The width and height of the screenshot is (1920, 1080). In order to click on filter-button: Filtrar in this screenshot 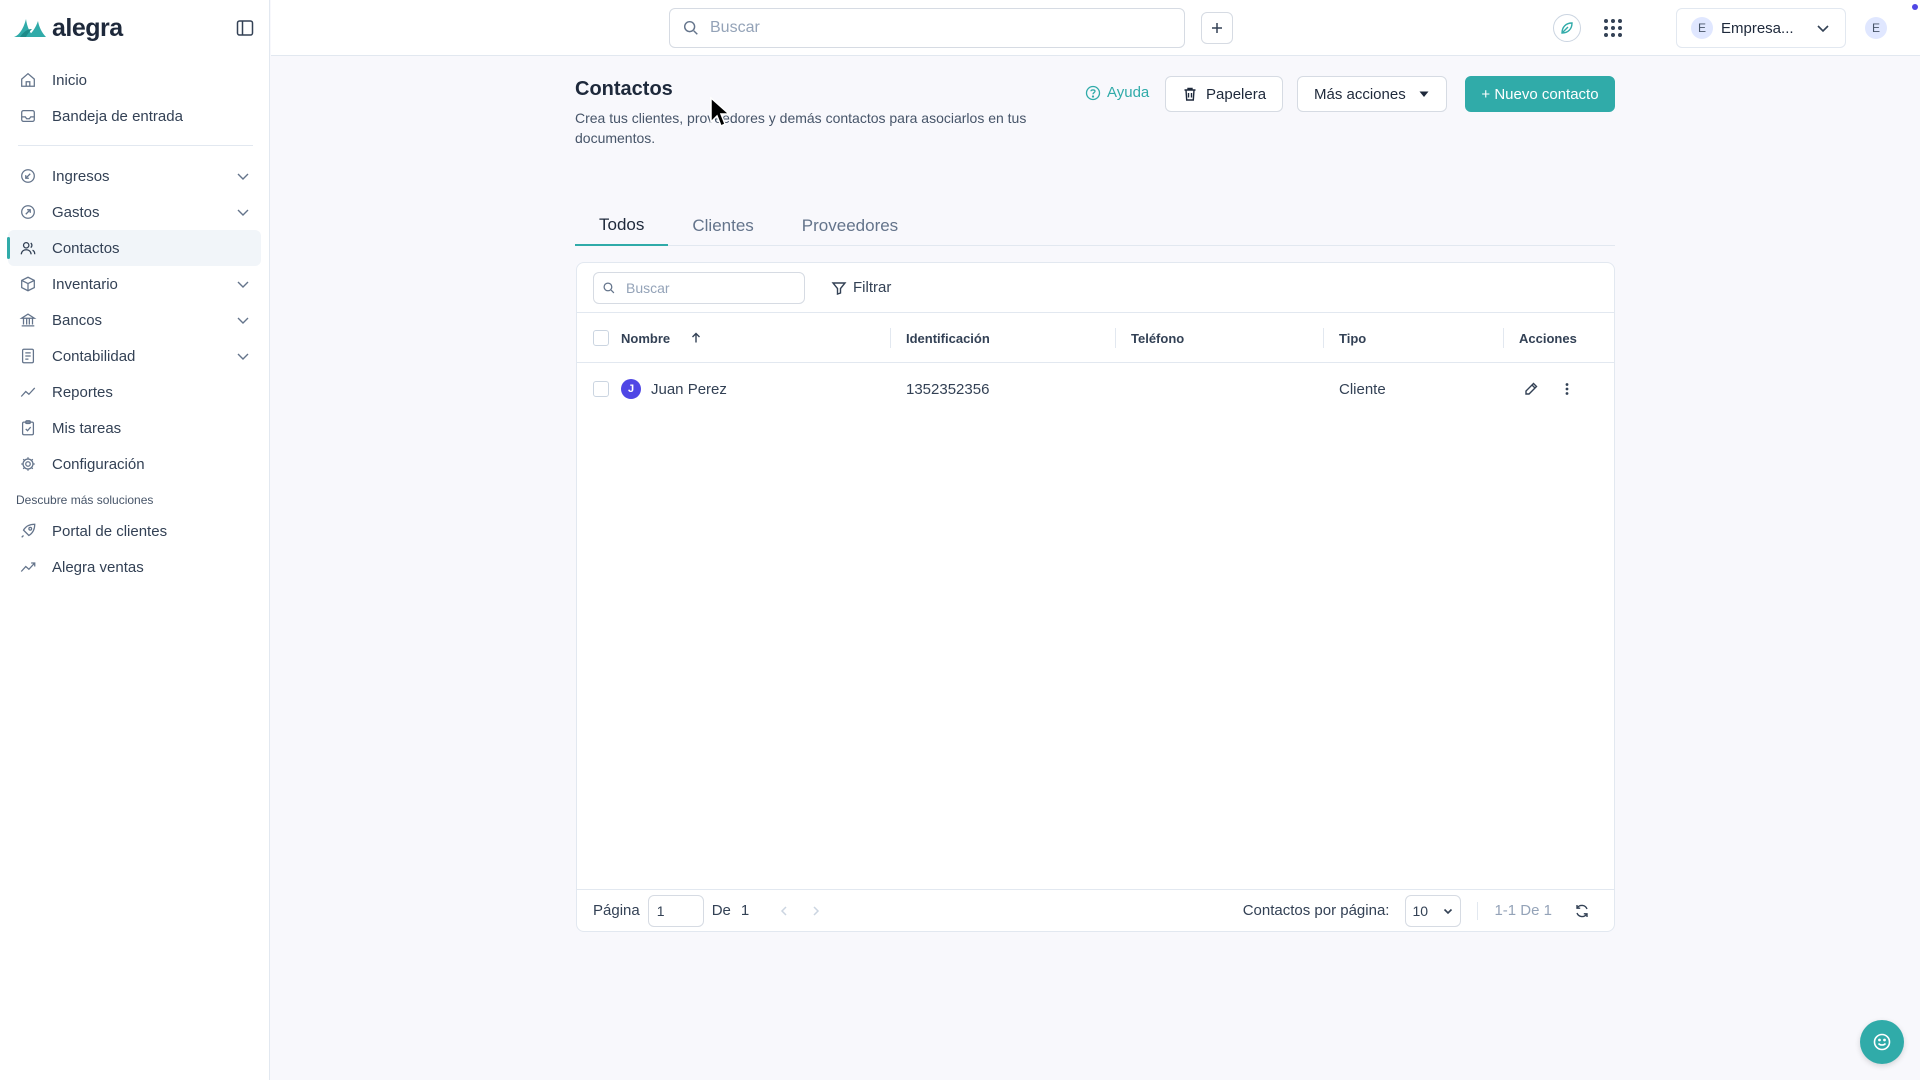, I will do `click(861, 287)`.